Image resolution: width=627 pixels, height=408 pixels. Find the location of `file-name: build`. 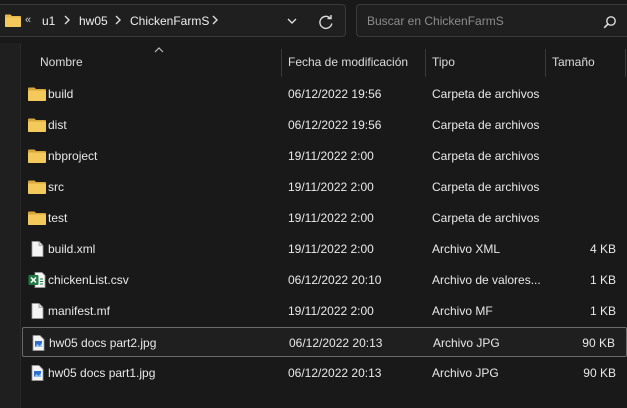

file-name: build is located at coordinates (61, 94).